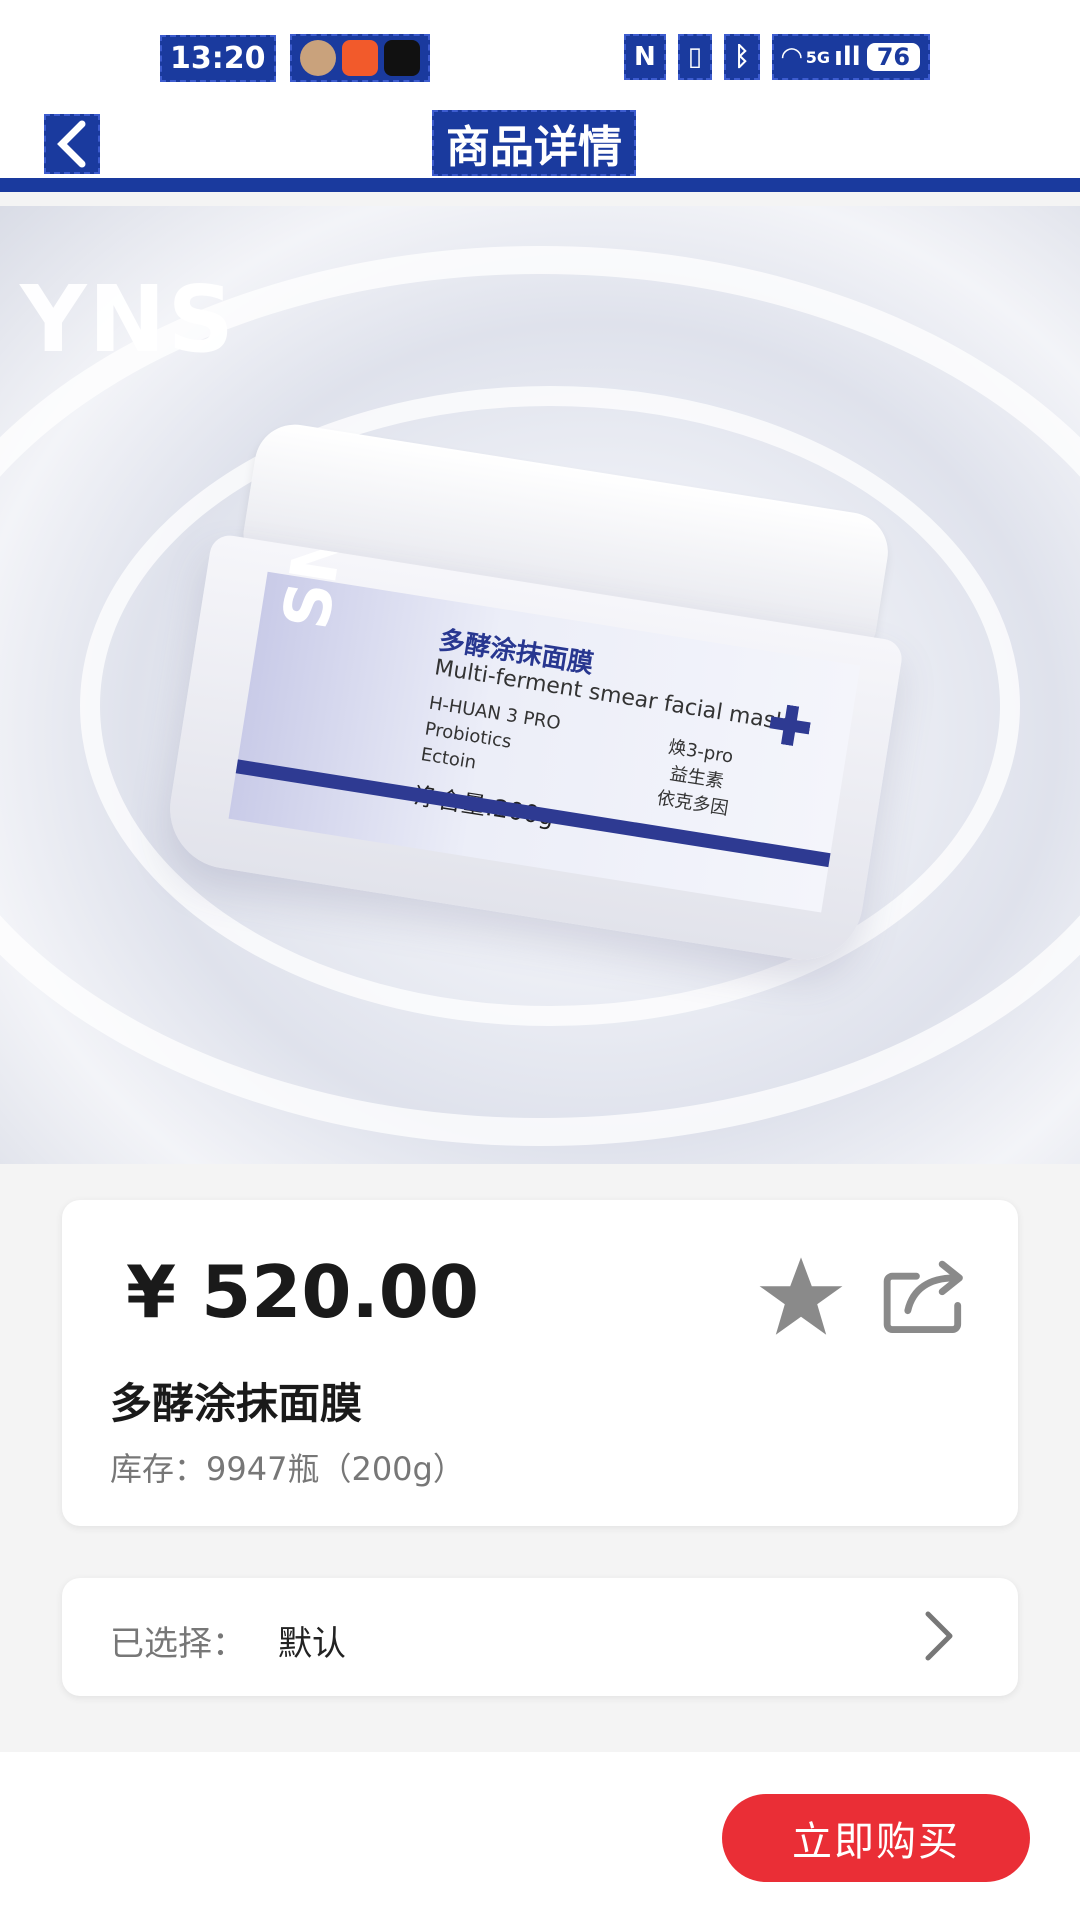  What do you see at coordinates (303, 1292) in the screenshot?
I see `product-price: ¥ 520.00` at bounding box center [303, 1292].